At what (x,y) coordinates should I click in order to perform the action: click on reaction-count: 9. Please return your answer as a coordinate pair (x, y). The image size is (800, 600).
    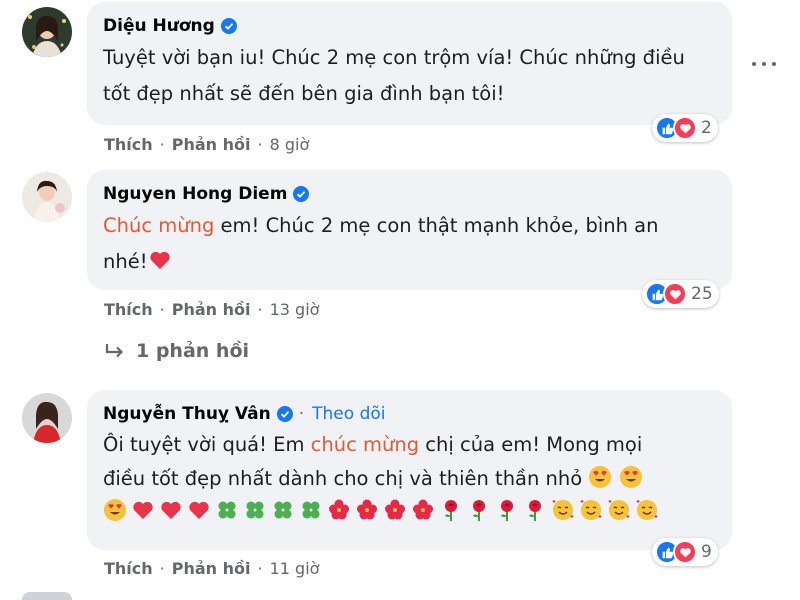
    Looking at the image, I should click on (706, 552).